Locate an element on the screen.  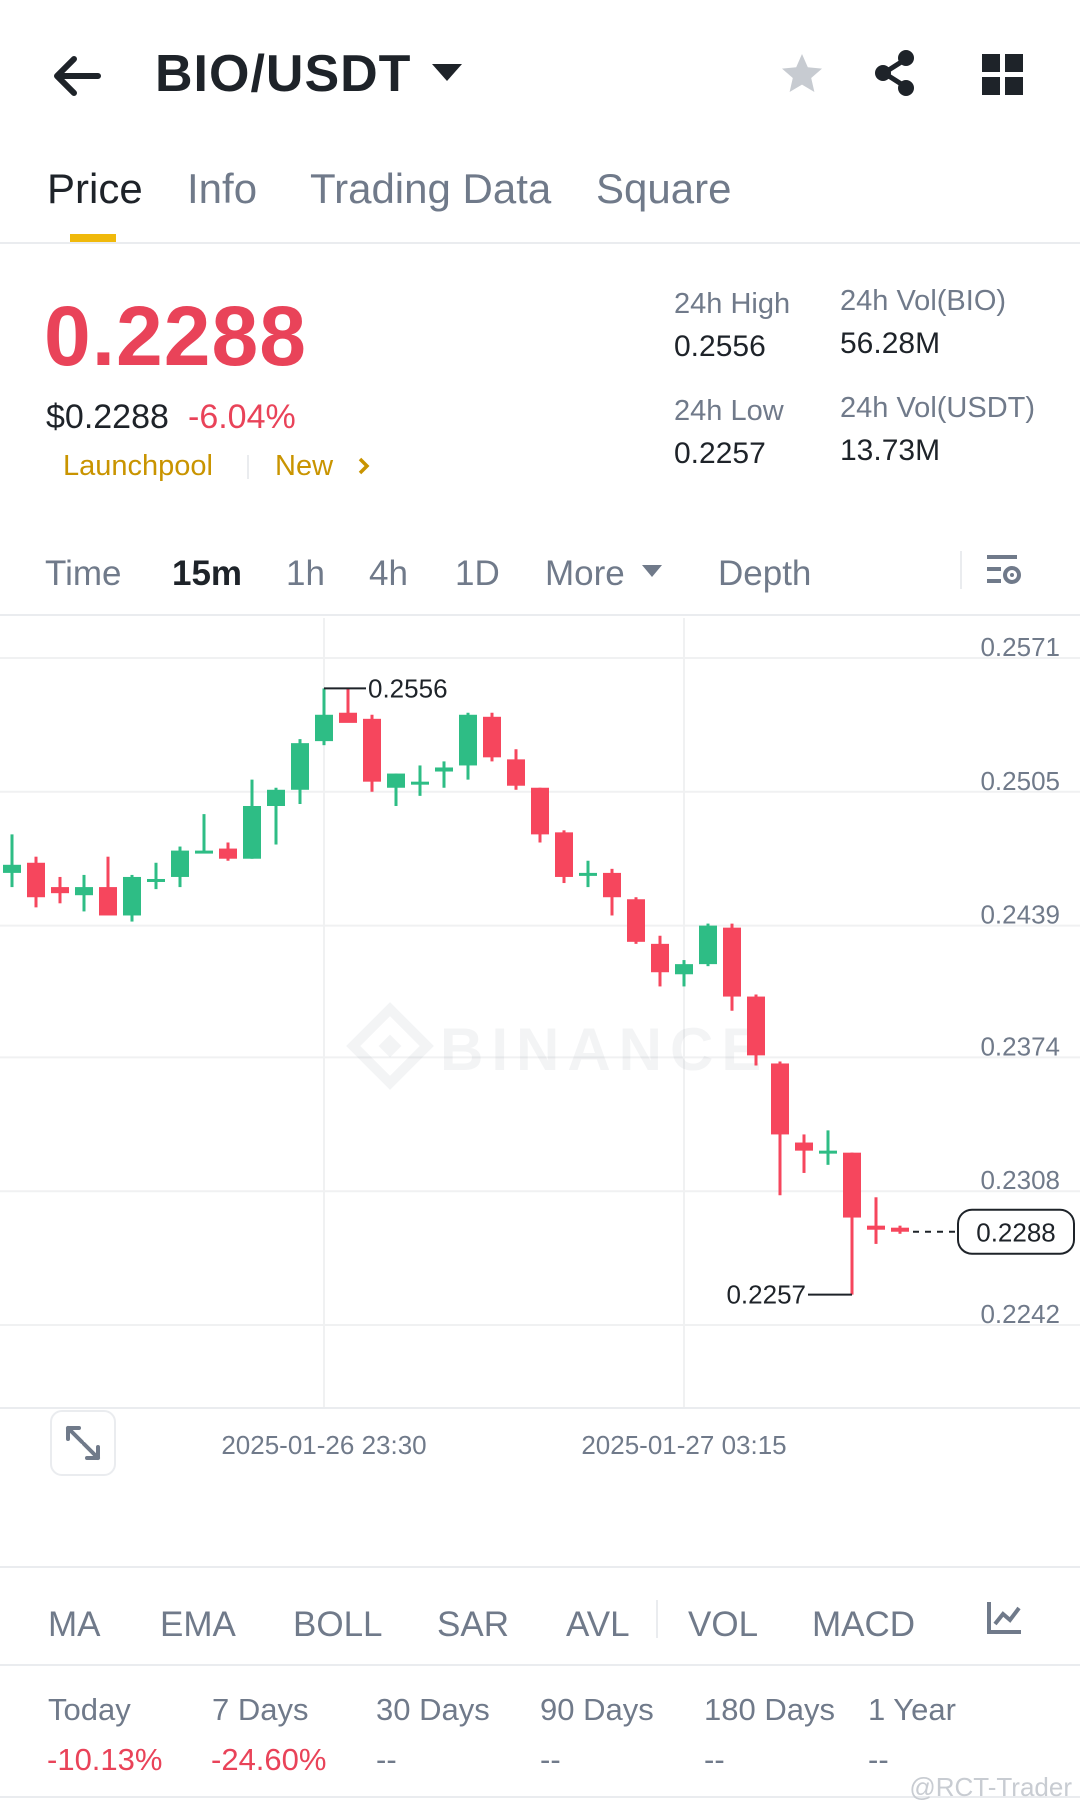
indicator-macd: MACD is located at coordinates (863, 1625).